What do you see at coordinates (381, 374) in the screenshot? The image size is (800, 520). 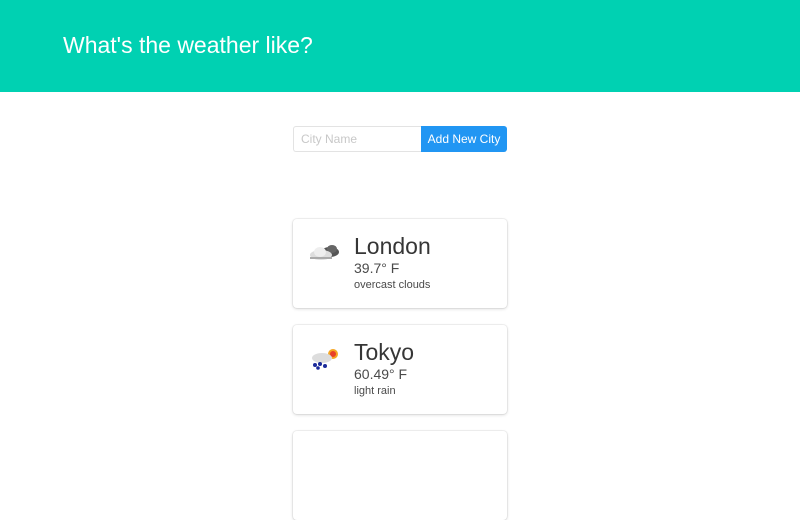 I see `city-temperature: 60.49° F` at bounding box center [381, 374].